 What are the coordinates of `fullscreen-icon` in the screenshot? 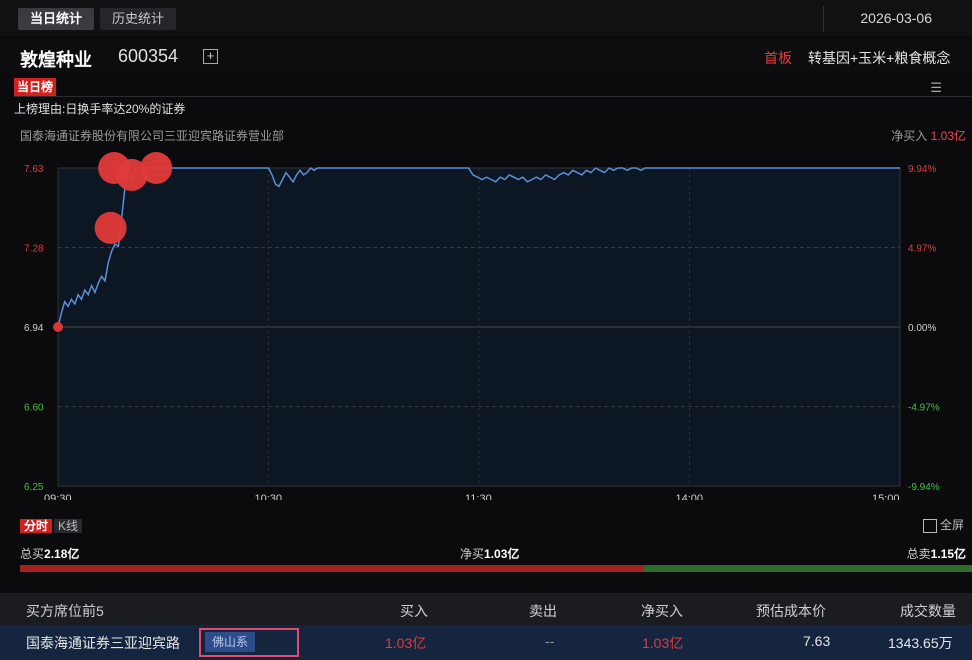 It's located at (929, 525).